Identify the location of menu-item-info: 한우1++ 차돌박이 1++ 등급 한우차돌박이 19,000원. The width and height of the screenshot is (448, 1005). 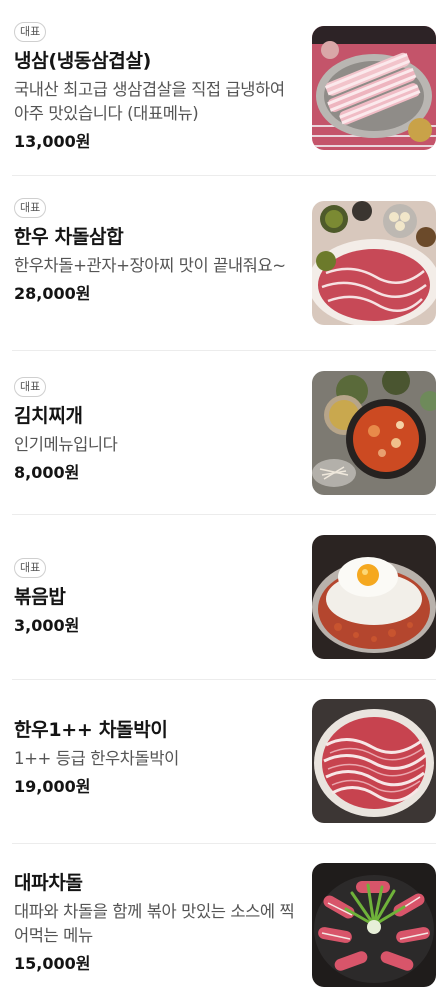
(155, 757).